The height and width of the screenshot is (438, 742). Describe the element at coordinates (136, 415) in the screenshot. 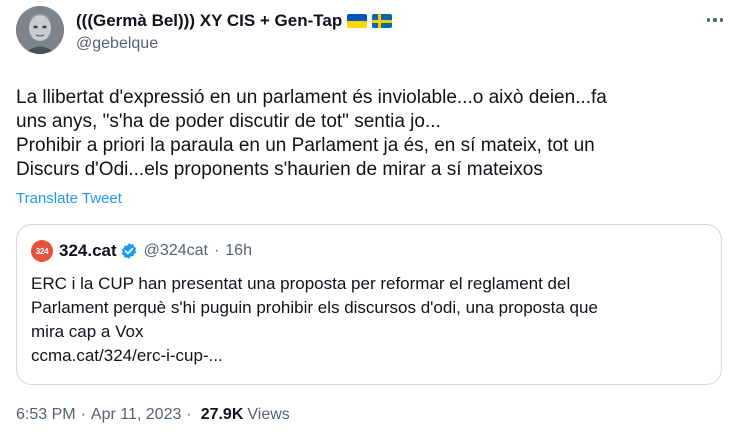

I see `tweet-date: Apr 11, 2023` at that location.